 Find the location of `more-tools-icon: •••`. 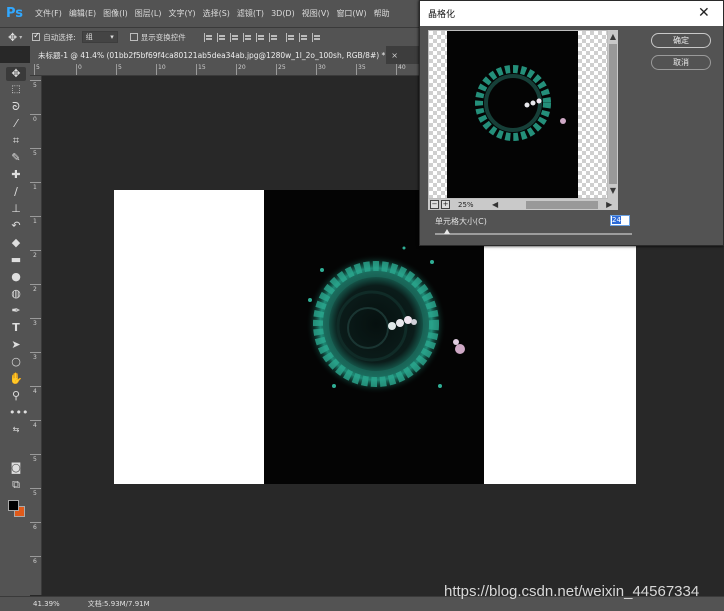

more-tools-icon: ••• is located at coordinates (18, 413).